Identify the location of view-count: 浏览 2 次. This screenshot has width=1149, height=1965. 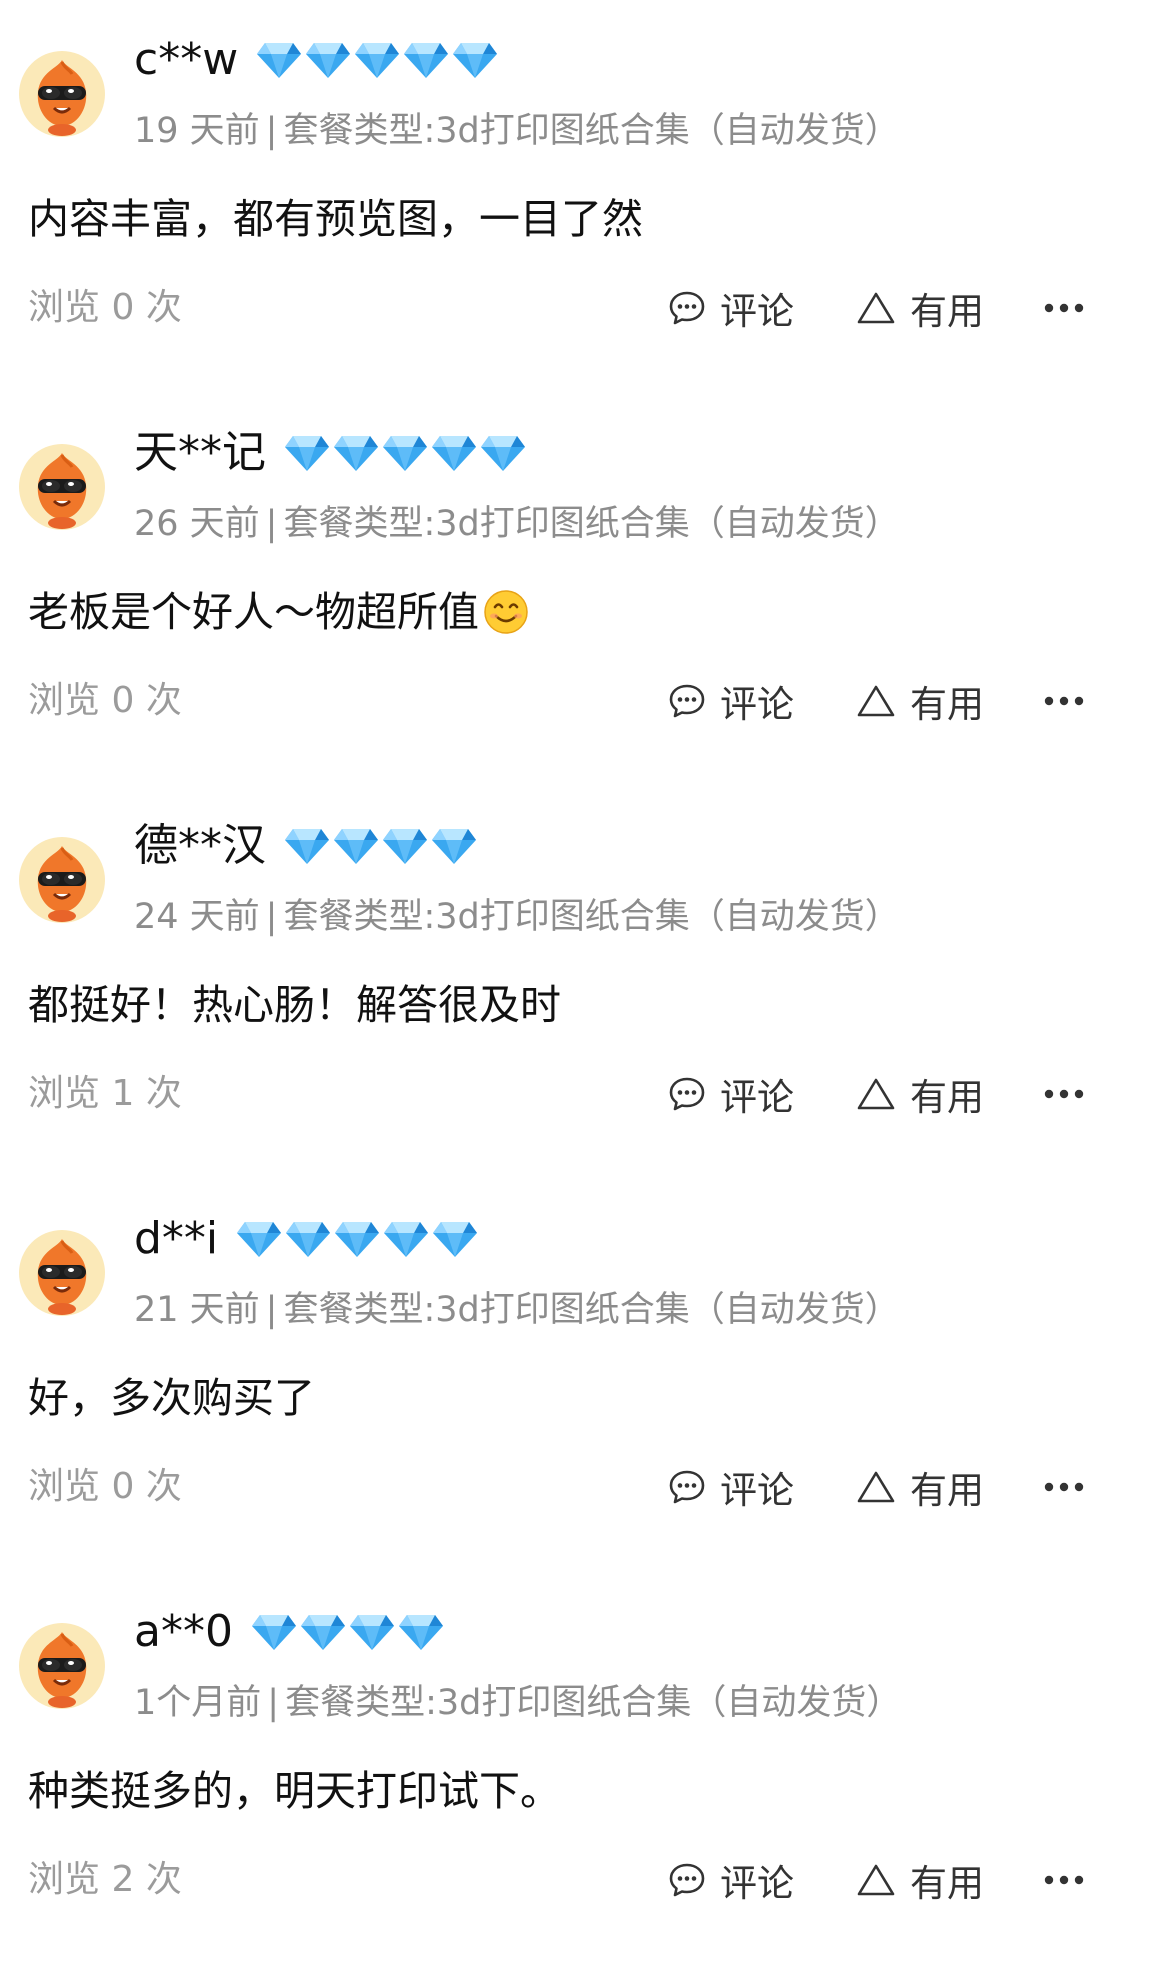
(105, 1880).